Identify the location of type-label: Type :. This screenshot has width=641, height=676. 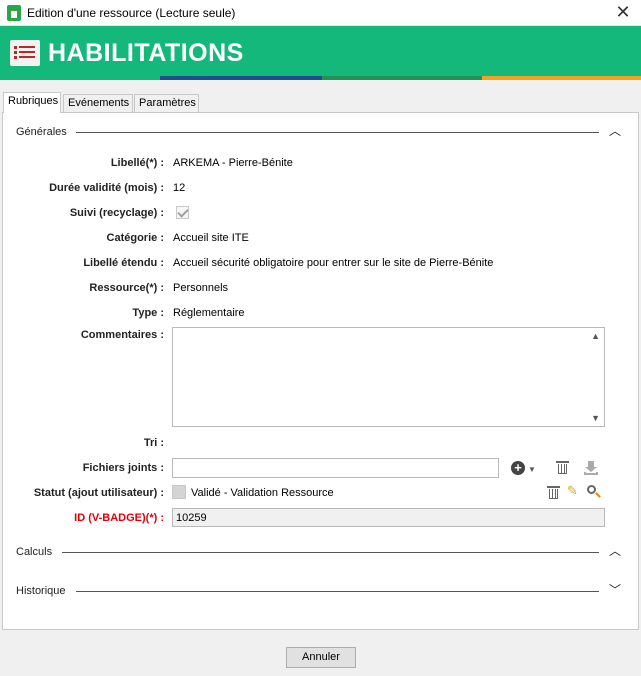
(148, 313).